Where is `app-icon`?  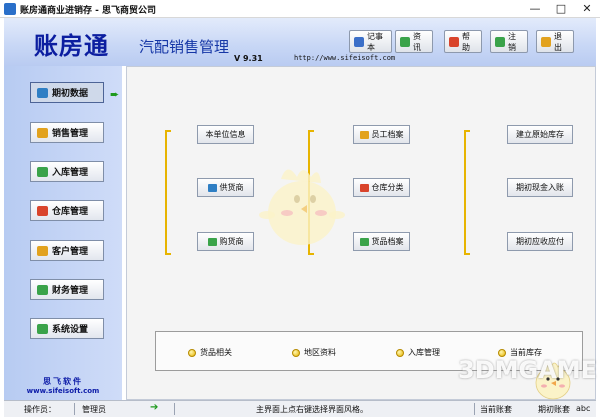
app-icon is located at coordinates (10, 9).